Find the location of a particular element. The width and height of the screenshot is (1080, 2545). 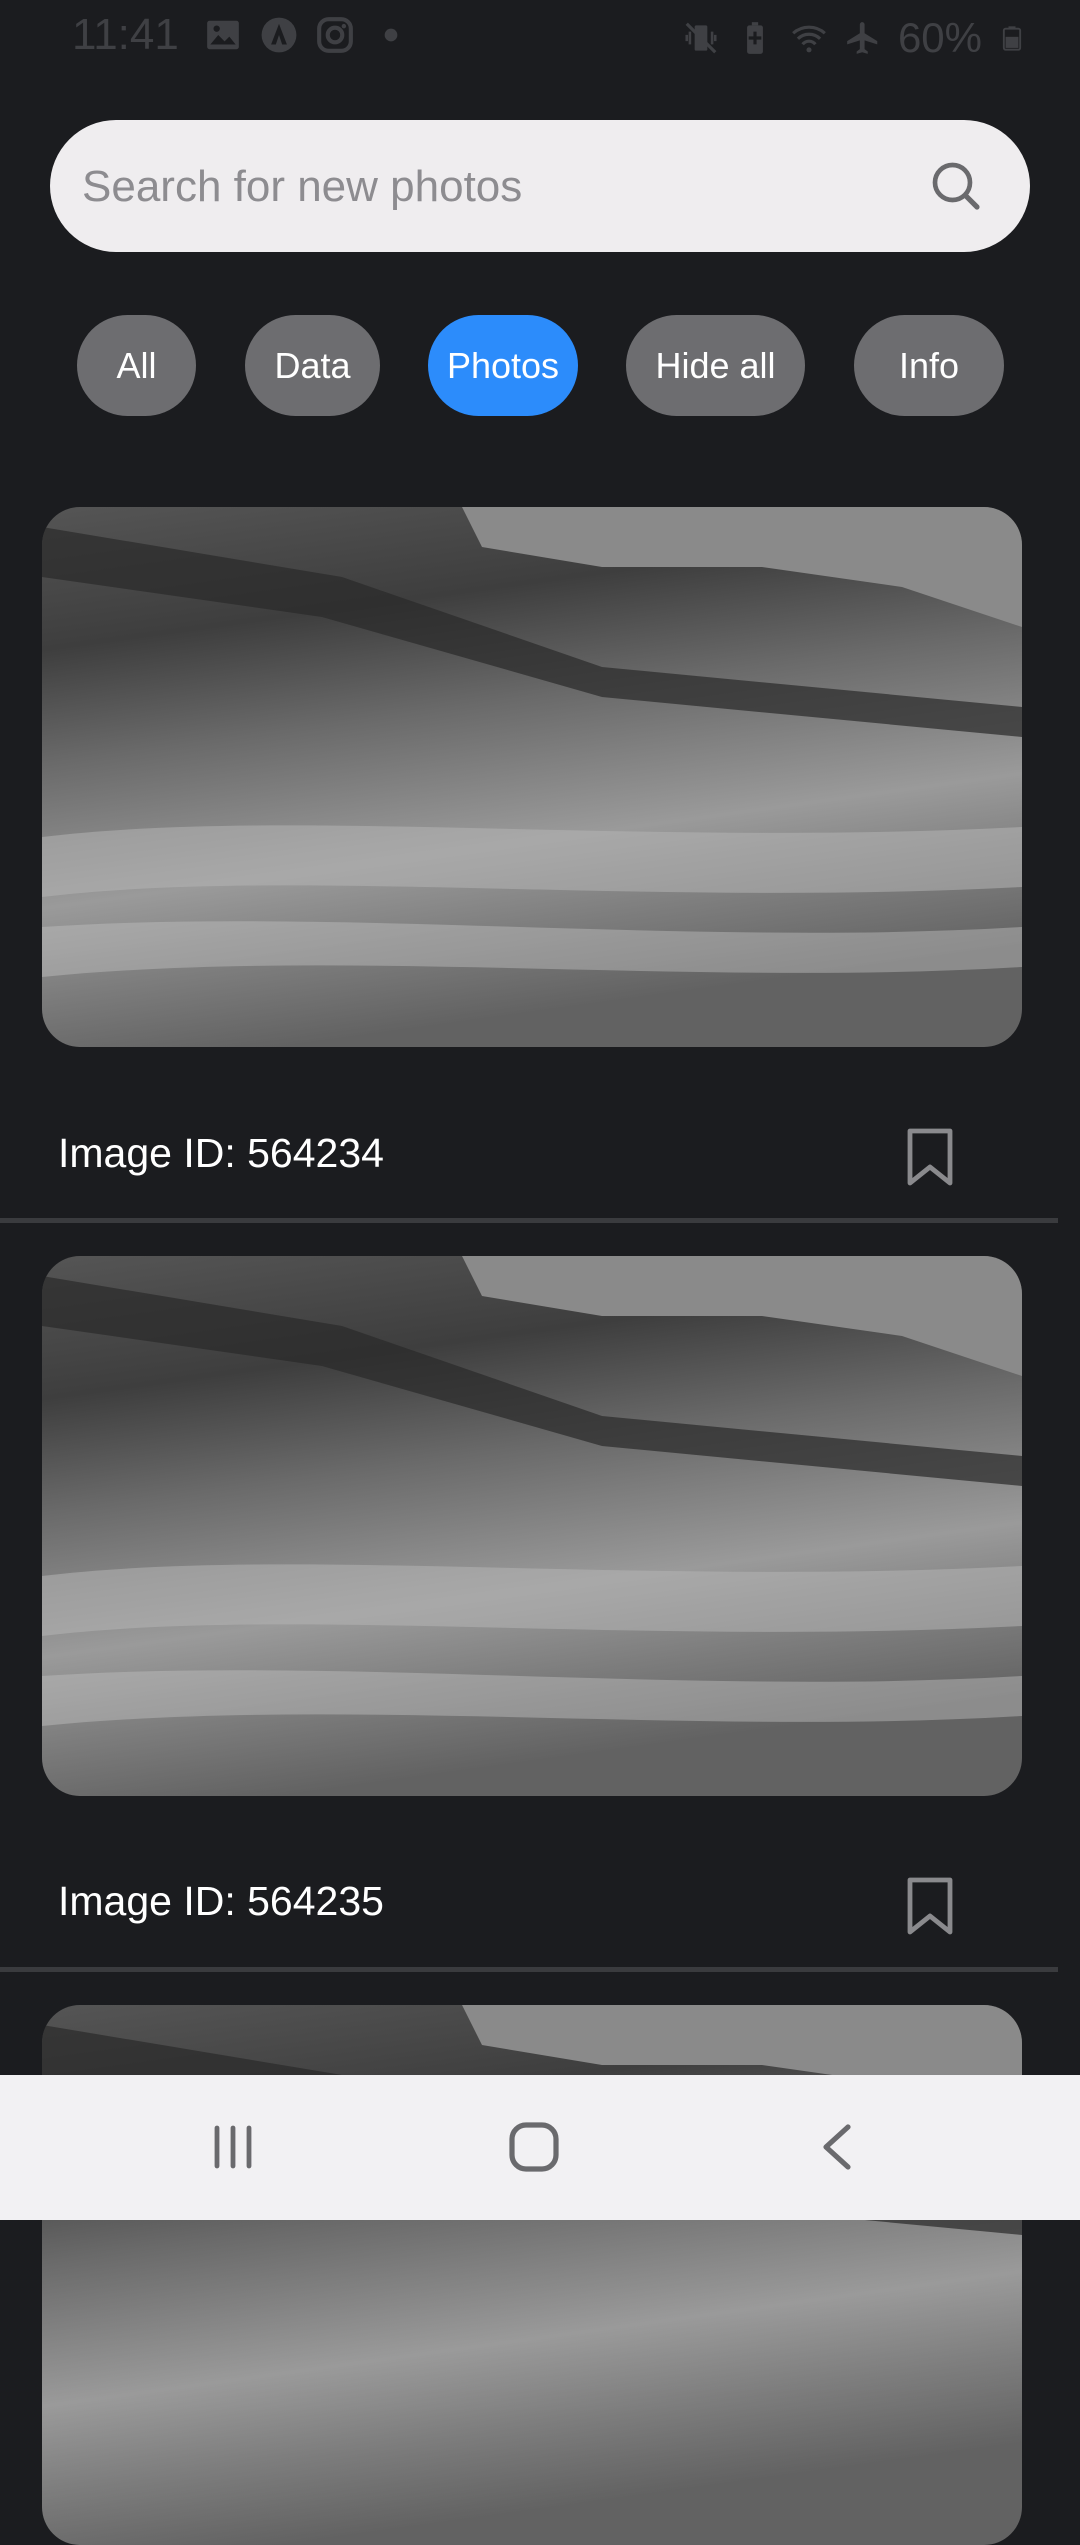

back-icon is located at coordinates (837, 2147).